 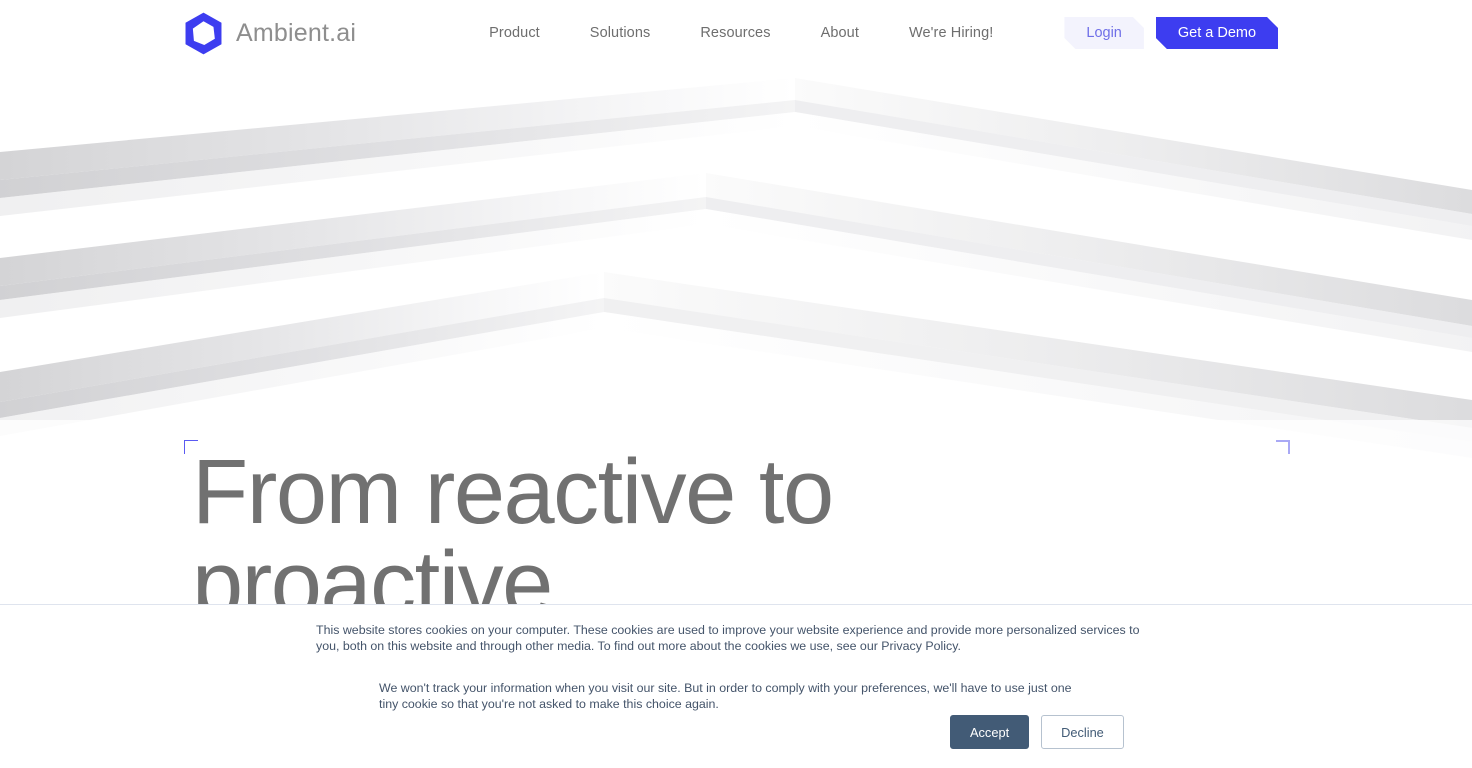 I want to click on cookie-paragraph-tail: ., so click(x=959, y=646).